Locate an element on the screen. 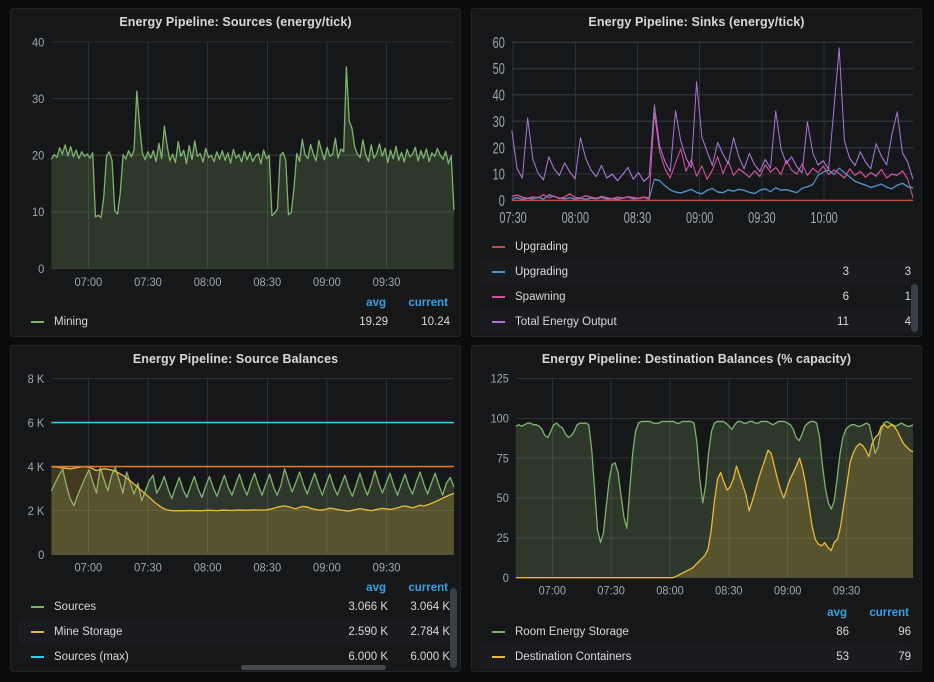 Image resolution: width=934 pixels, height=682 pixels. legend-value-avg: 6 is located at coordinates (845, 296).